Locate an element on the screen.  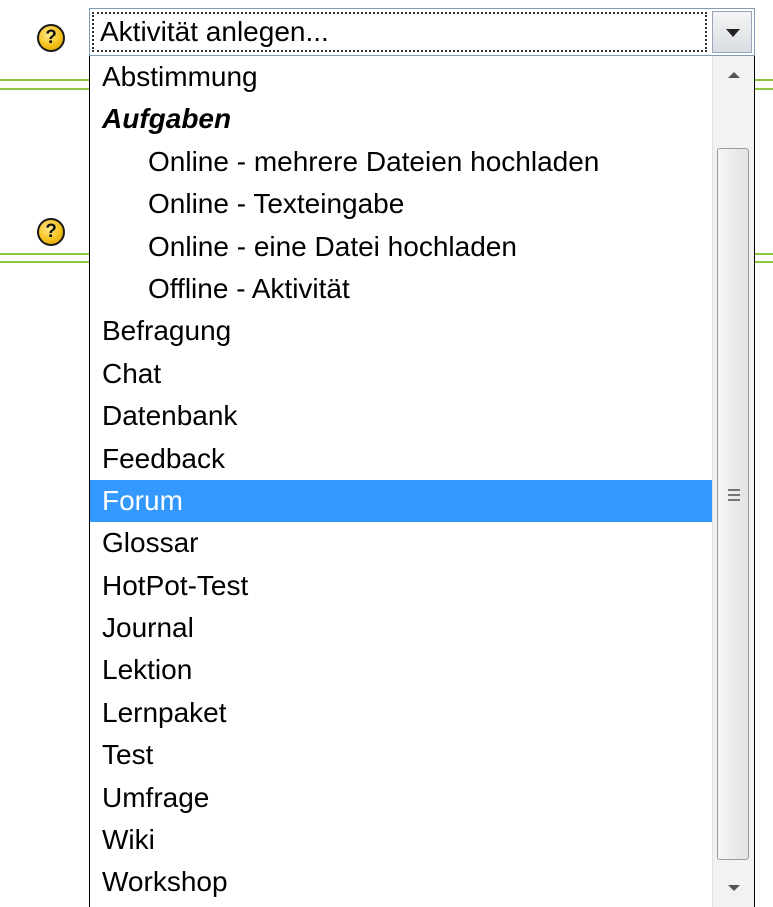
scroll-down-button is located at coordinates (733, 887).